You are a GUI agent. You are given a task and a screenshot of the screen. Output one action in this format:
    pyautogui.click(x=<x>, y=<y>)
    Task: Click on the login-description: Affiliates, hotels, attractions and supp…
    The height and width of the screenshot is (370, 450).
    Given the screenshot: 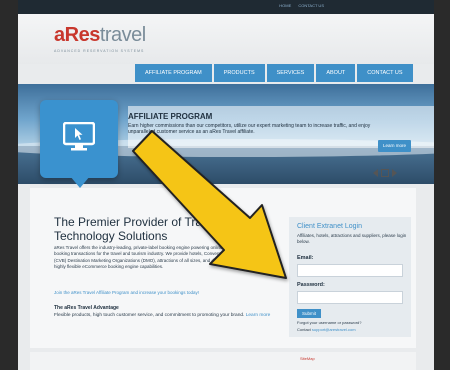 What is the action you would take?
    pyautogui.click(x=352, y=238)
    